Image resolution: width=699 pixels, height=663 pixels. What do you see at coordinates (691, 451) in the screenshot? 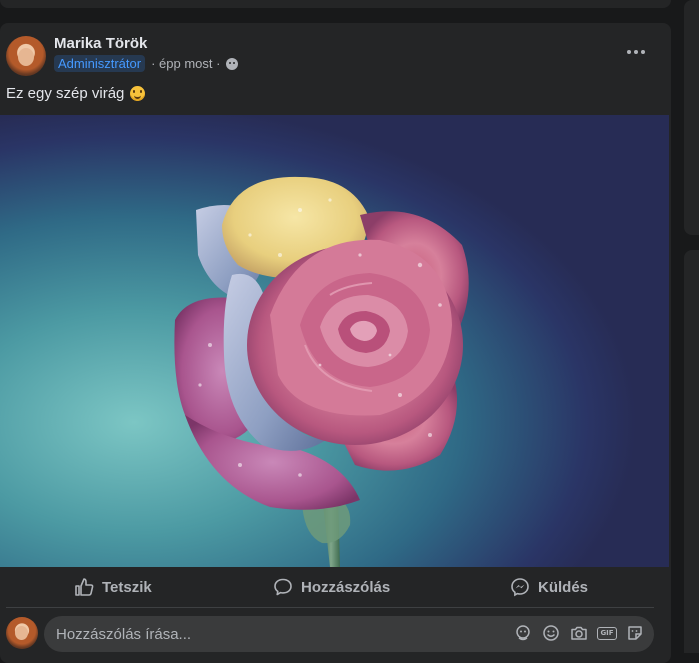
I see `right-side-panel-lower` at bounding box center [691, 451].